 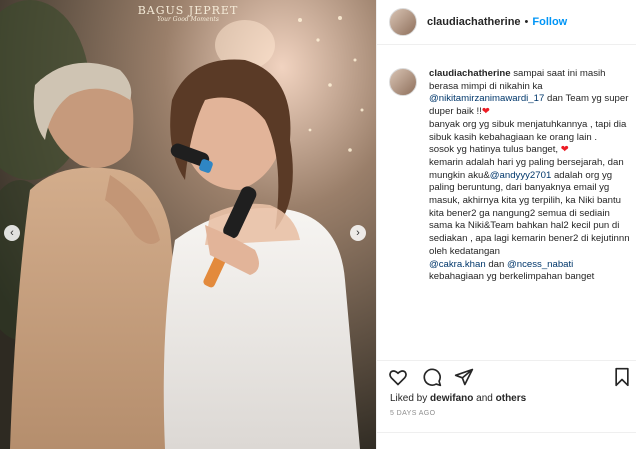 I want to click on caption-segment: kebahagiaan yg berkelimpahan banget, so click(x=512, y=277).